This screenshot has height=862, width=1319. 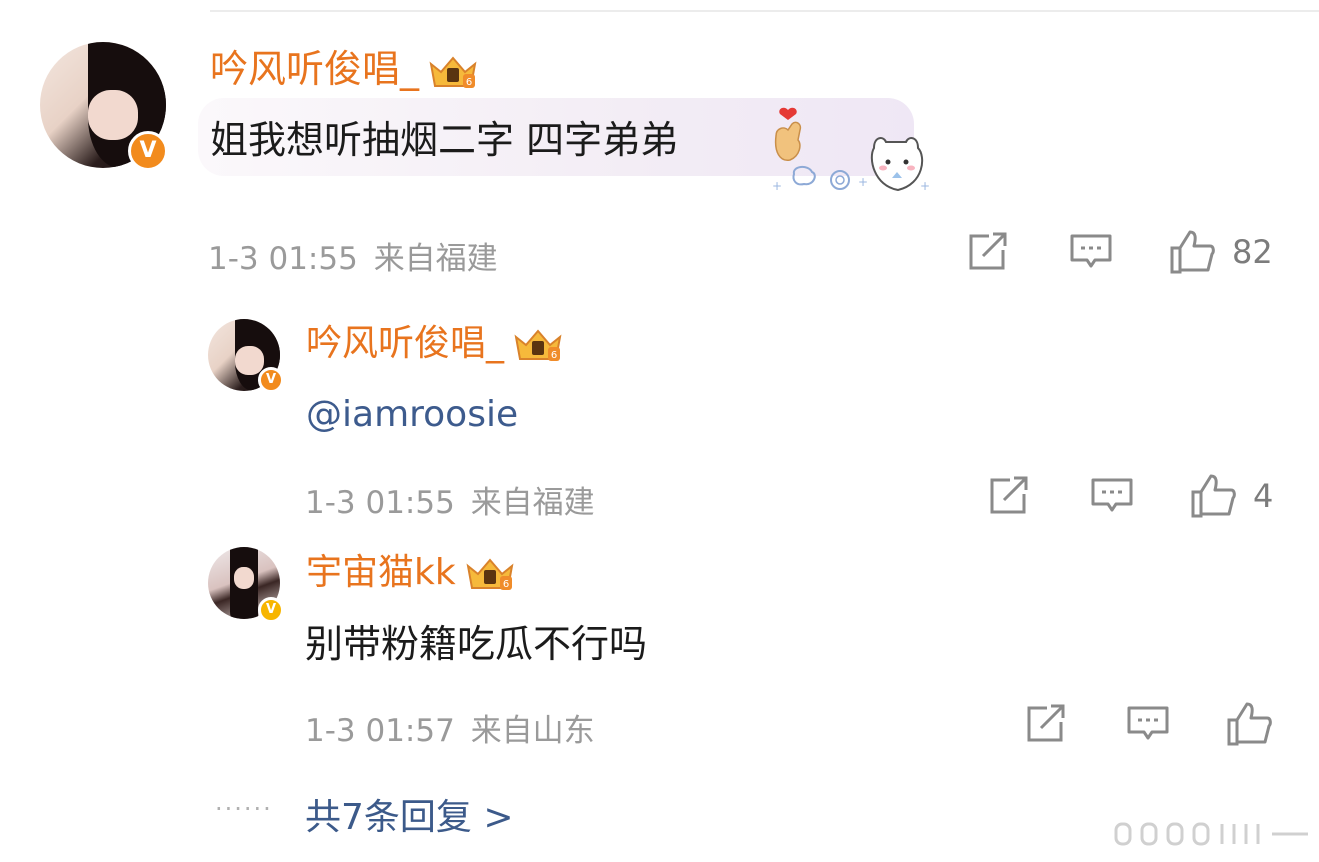 What do you see at coordinates (344, 69) in the screenshot?
I see `comment-username: 吟风听俊唱_ 6` at bounding box center [344, 69].